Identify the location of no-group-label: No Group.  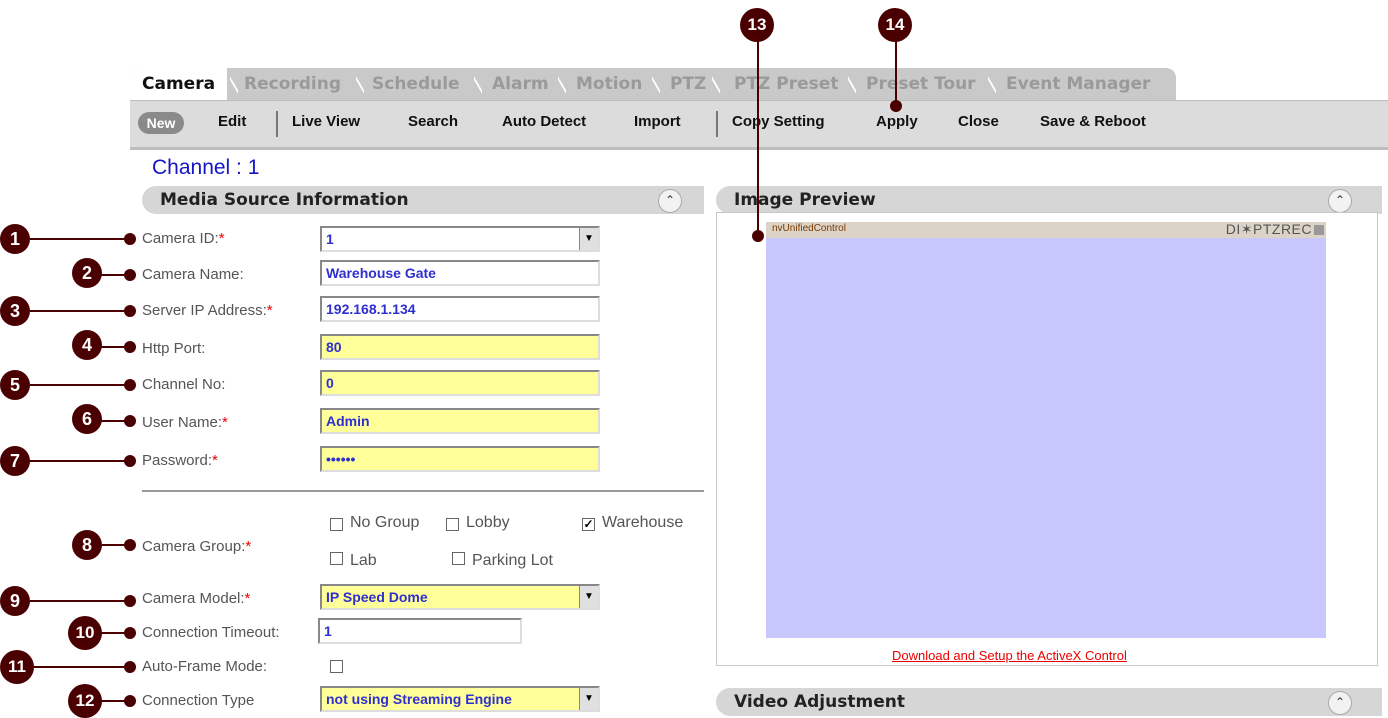
(385, 522).